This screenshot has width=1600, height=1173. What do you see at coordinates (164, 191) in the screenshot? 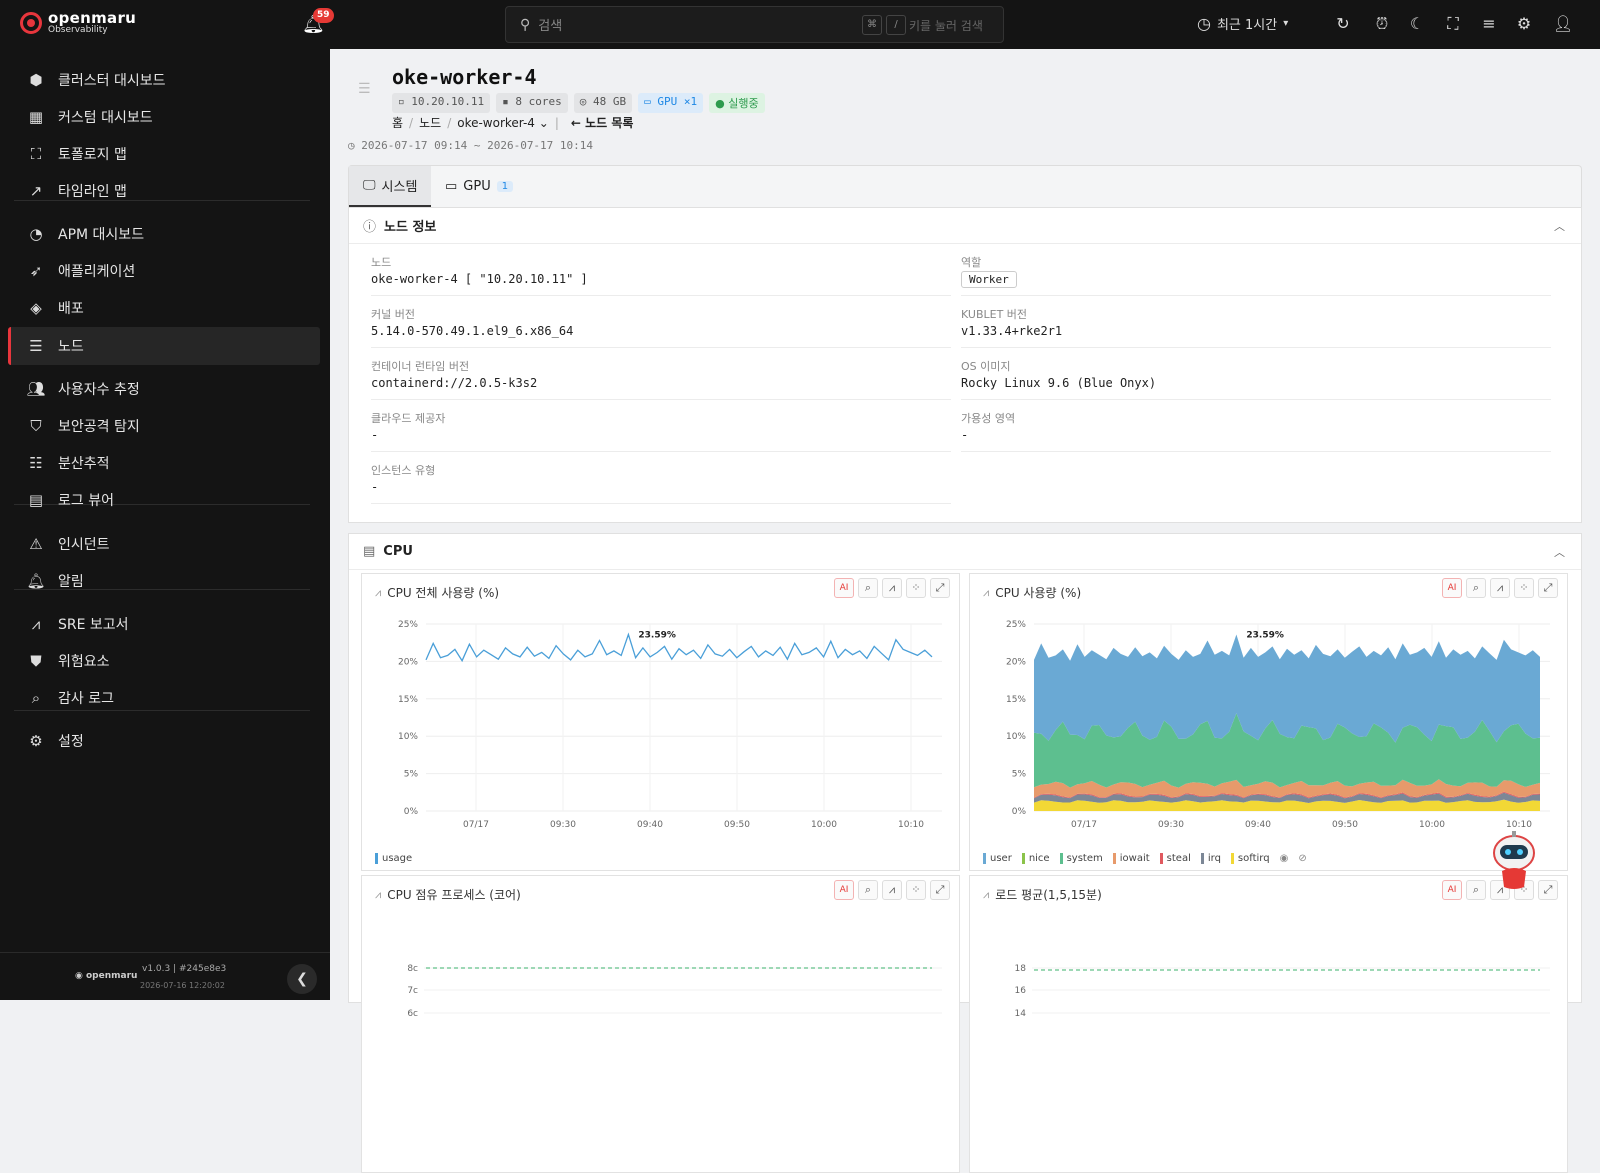
I see `sidebar-item-timeline: ↗ 타임라인 맵` at bounding box center [164, 191].